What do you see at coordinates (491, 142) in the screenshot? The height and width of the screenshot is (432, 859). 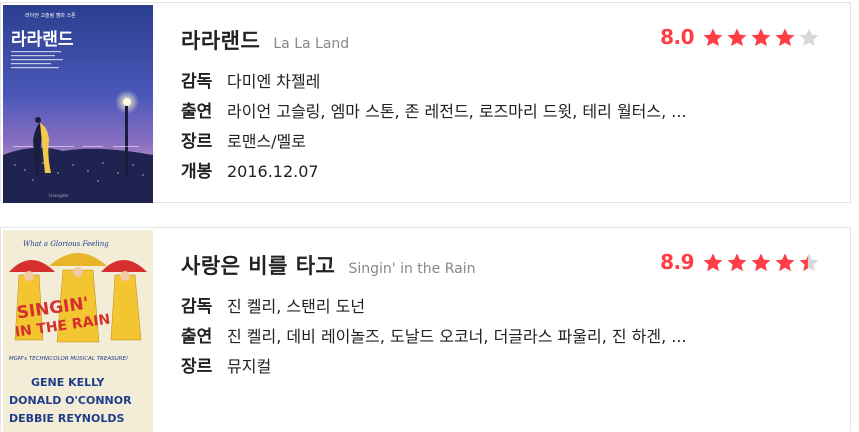 I see `meta-row-genre: 장르 로맨스/멜로` at bounding box center [491, 142].